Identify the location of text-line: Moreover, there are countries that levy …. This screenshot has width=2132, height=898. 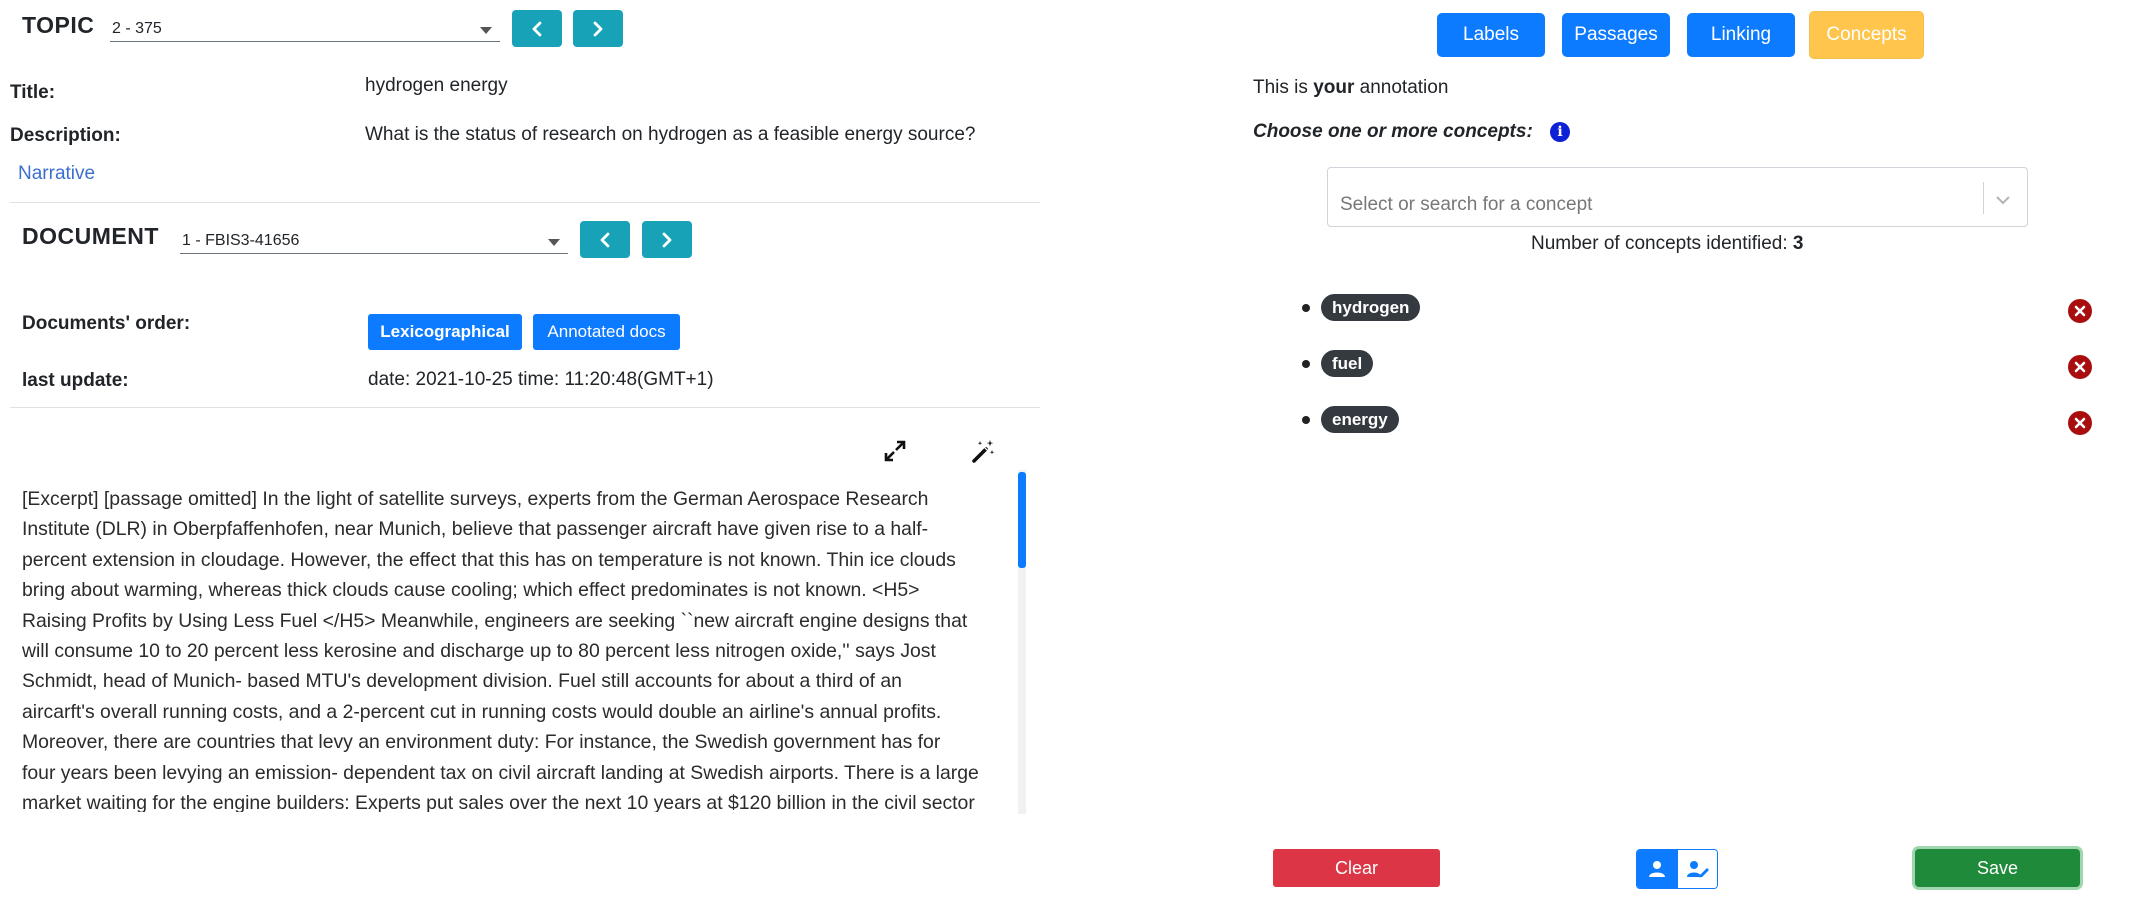
(481, 742).